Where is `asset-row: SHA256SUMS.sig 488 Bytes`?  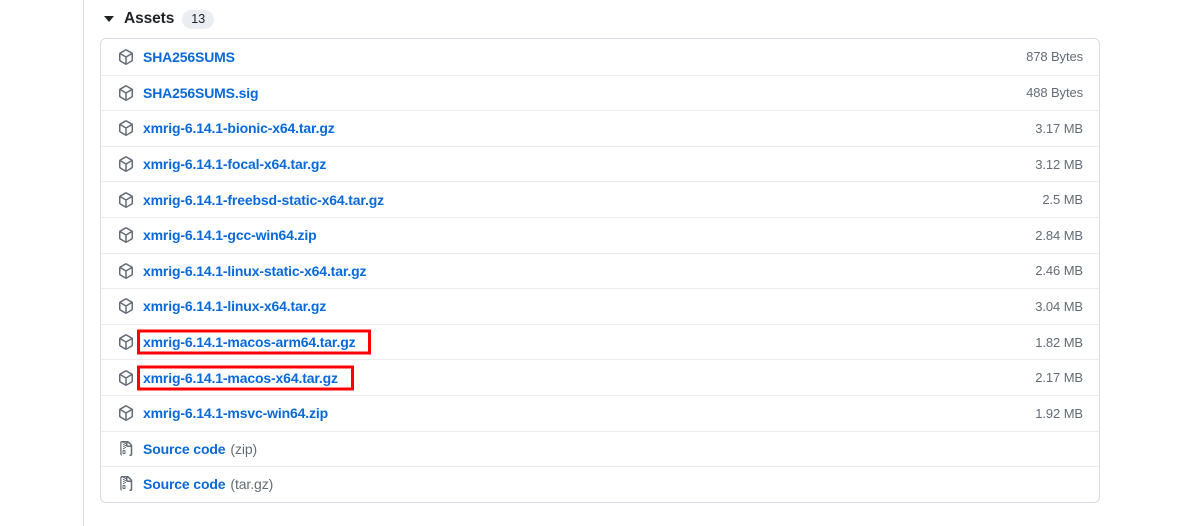 asset-row: SHA256SUMS.sig 488 Bytes is located at coordinates (600, 92).